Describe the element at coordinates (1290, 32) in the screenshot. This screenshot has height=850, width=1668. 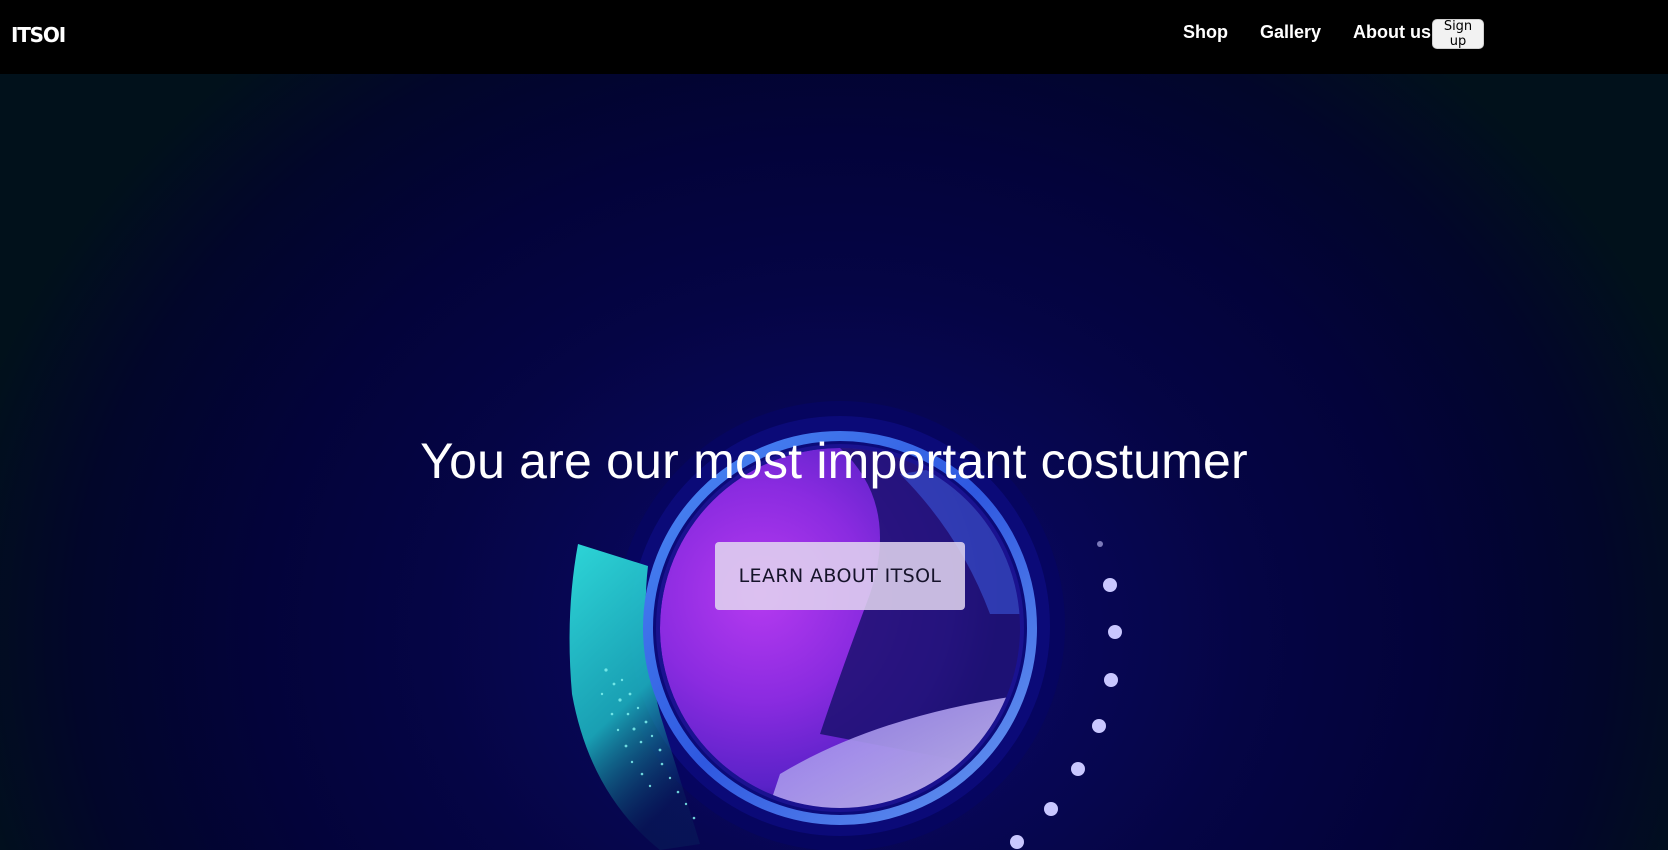
I see `nav-link-gallery: Gallery` at that location.